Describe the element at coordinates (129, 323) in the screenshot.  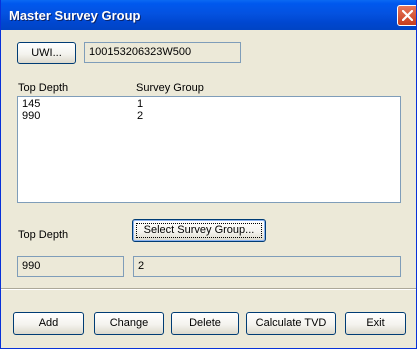
I see `change-button: Change` at that location.